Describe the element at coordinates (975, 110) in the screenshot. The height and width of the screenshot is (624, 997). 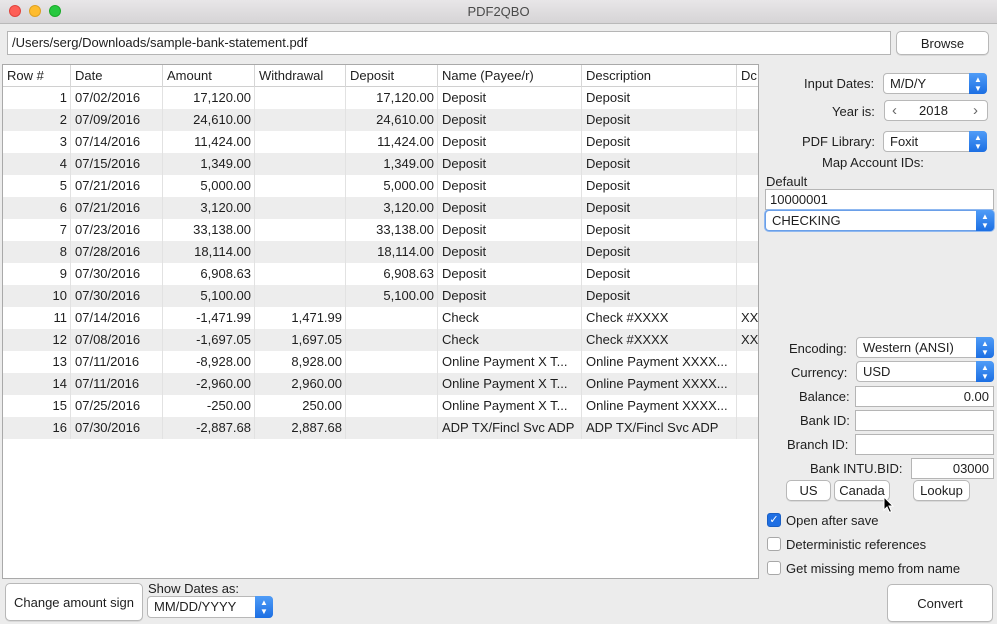
I see `chevron-right-icon: ›` at that location.